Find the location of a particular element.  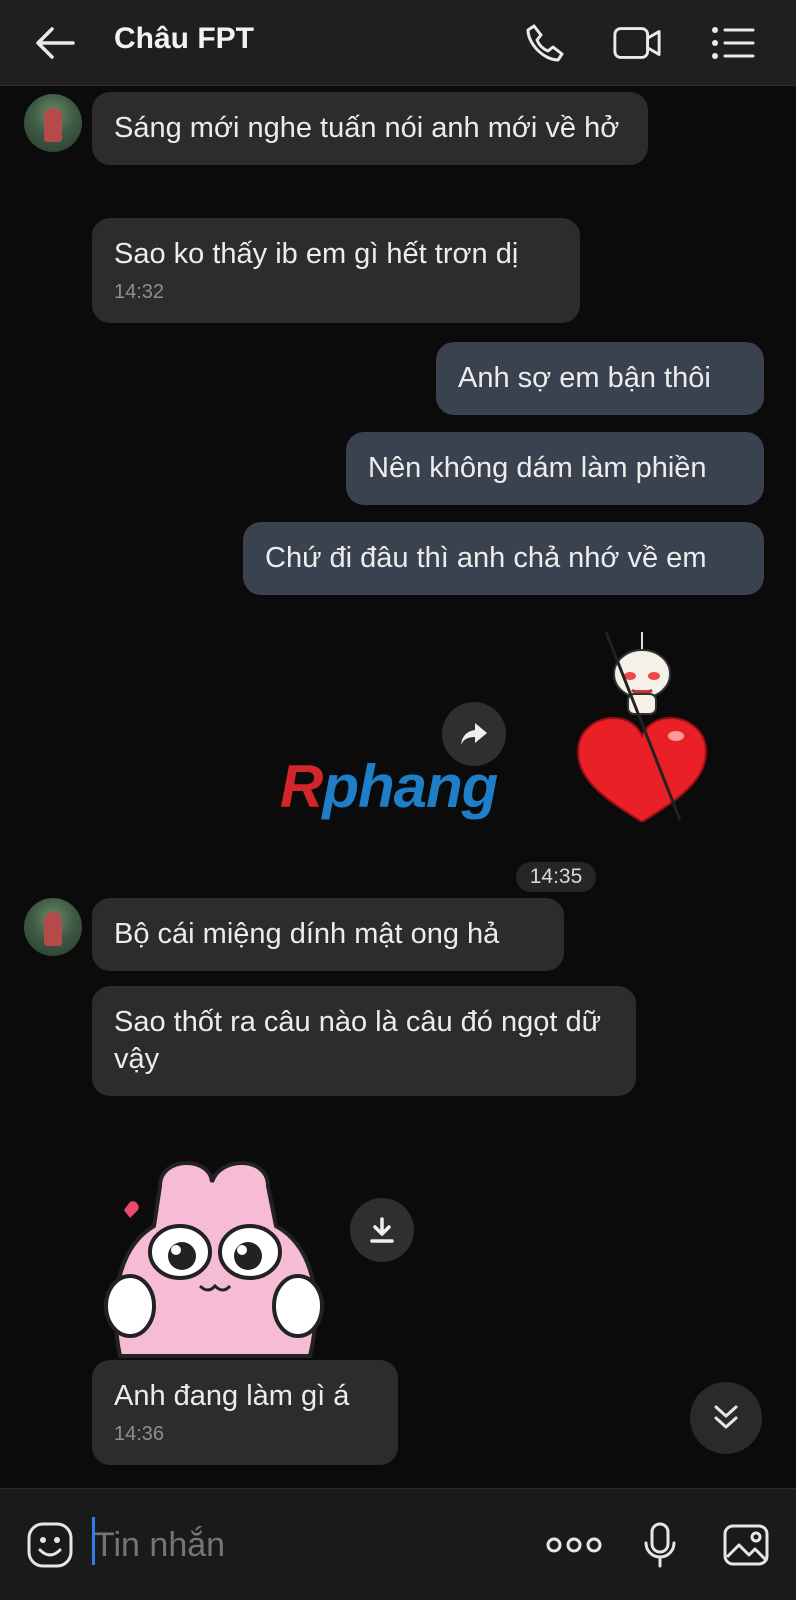

outgoing-message: Nên không dám làm phiền is located at coordinates (555, 468).